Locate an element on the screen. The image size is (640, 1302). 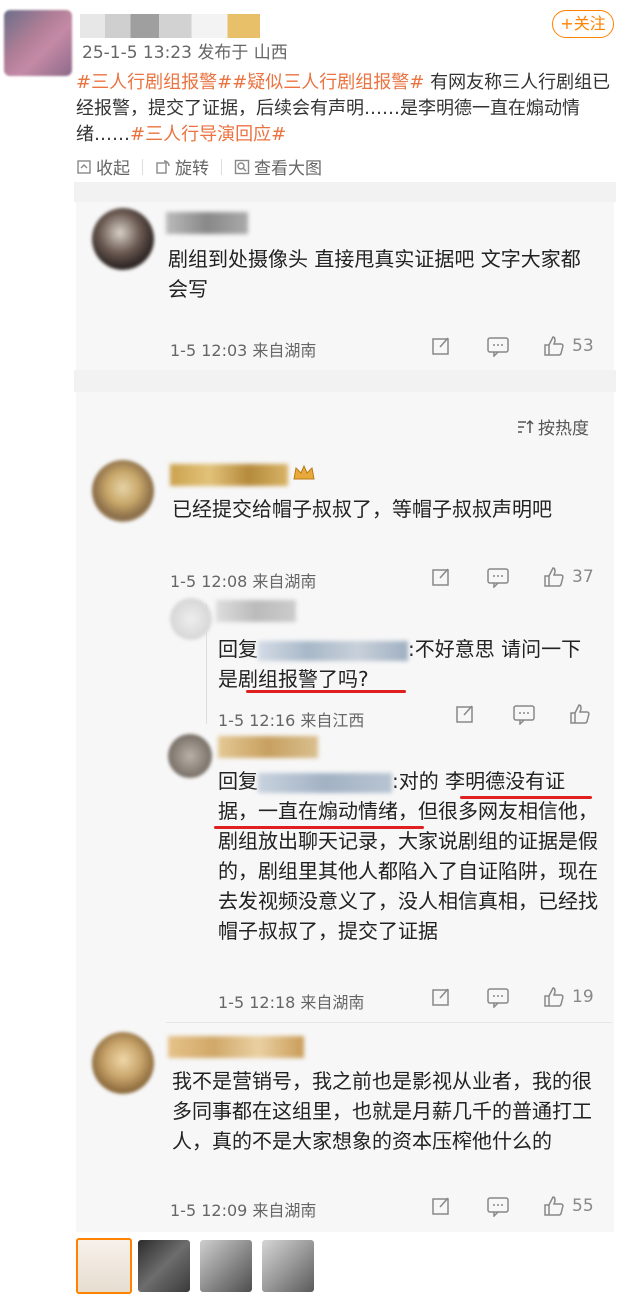
comment-actions: 37 is located at coordinates (512, 577).